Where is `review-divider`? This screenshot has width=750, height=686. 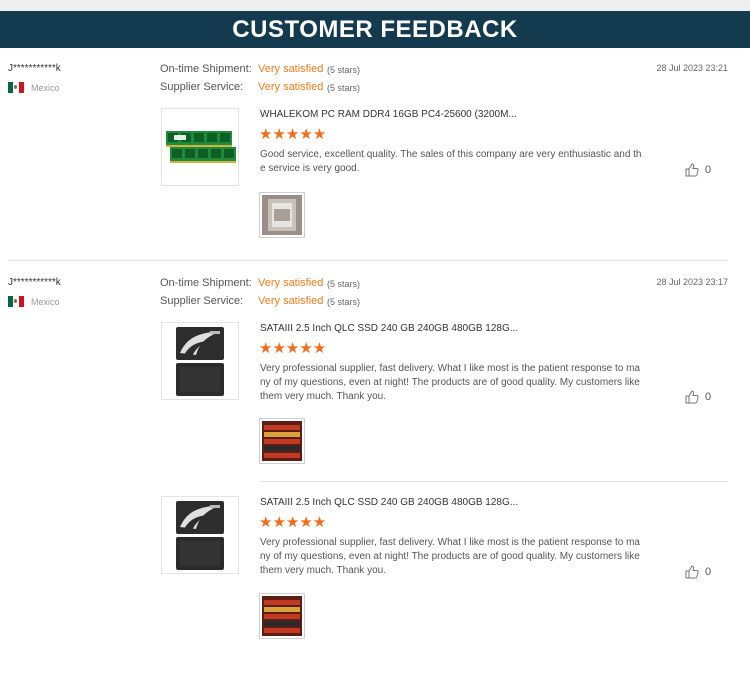
review-divider is located at coordinates (368, 260).